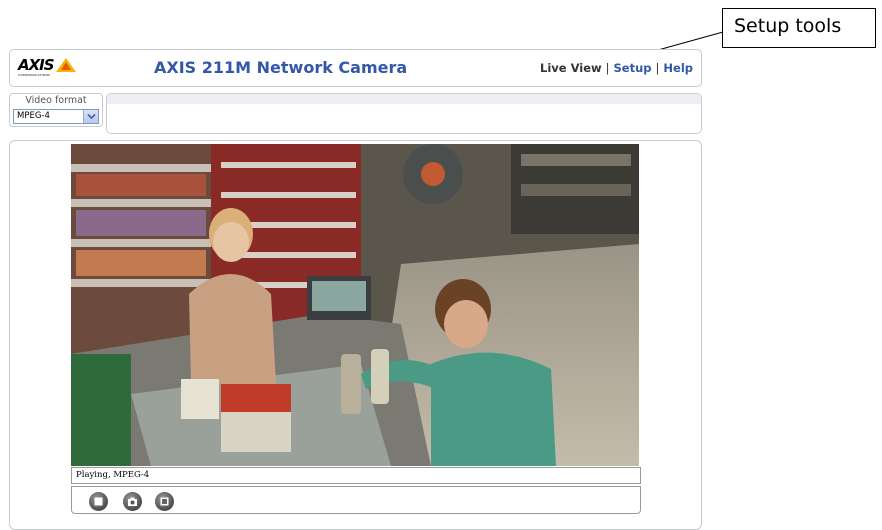 Image resolution: width=882 pixels, height=530 pixels. Describe the element at coordinates (633, 68) in the screenshot. I see `nav-setup-link: Setup` at that location.